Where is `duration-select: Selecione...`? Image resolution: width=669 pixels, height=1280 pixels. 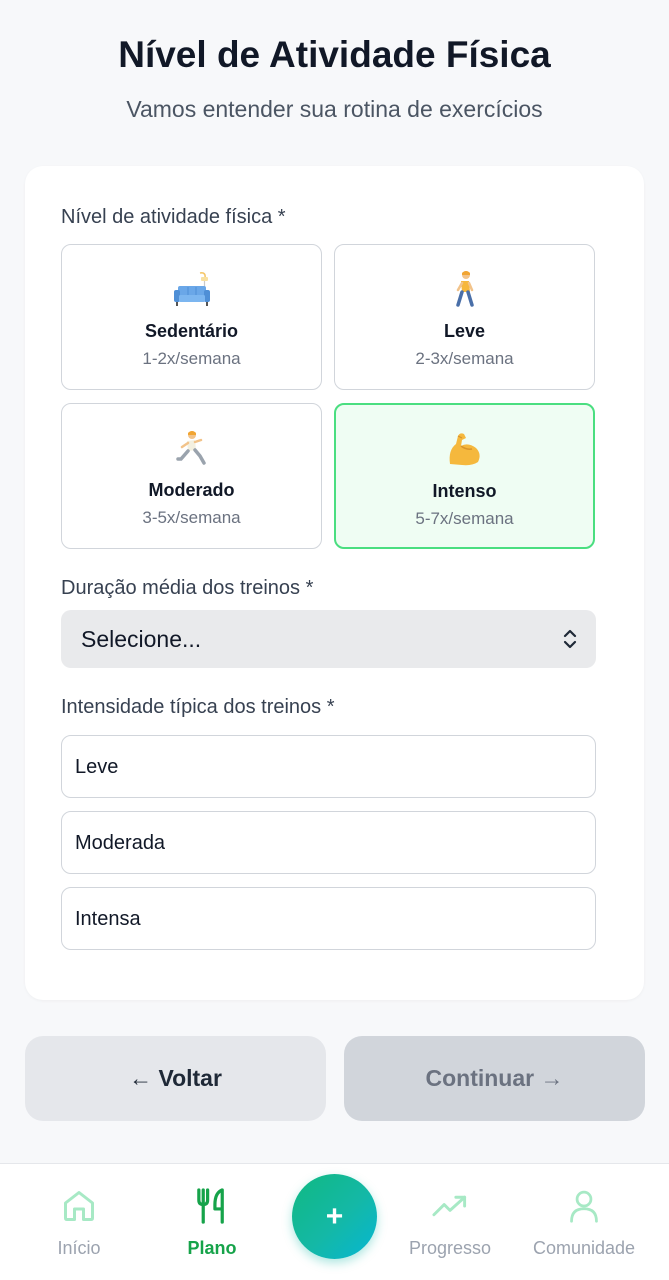
duration-select: Selecione... is located at coordinates (328, 639).